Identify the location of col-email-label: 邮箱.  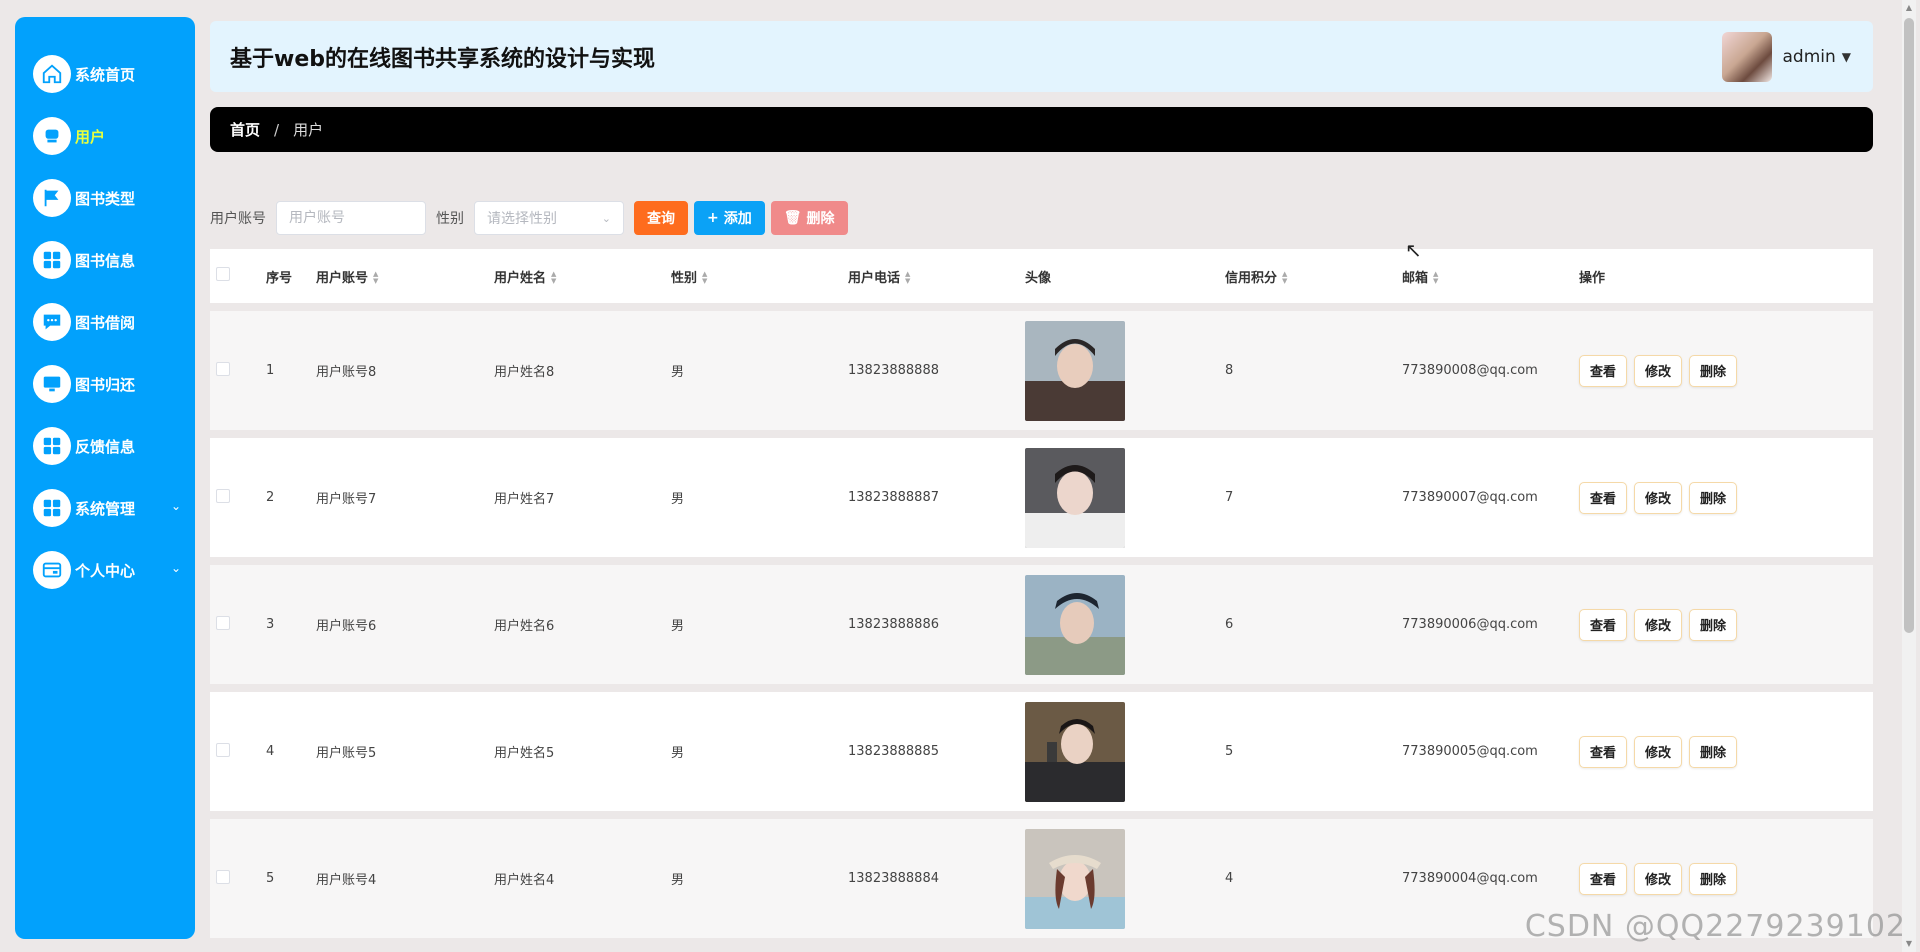
(1415, 278).